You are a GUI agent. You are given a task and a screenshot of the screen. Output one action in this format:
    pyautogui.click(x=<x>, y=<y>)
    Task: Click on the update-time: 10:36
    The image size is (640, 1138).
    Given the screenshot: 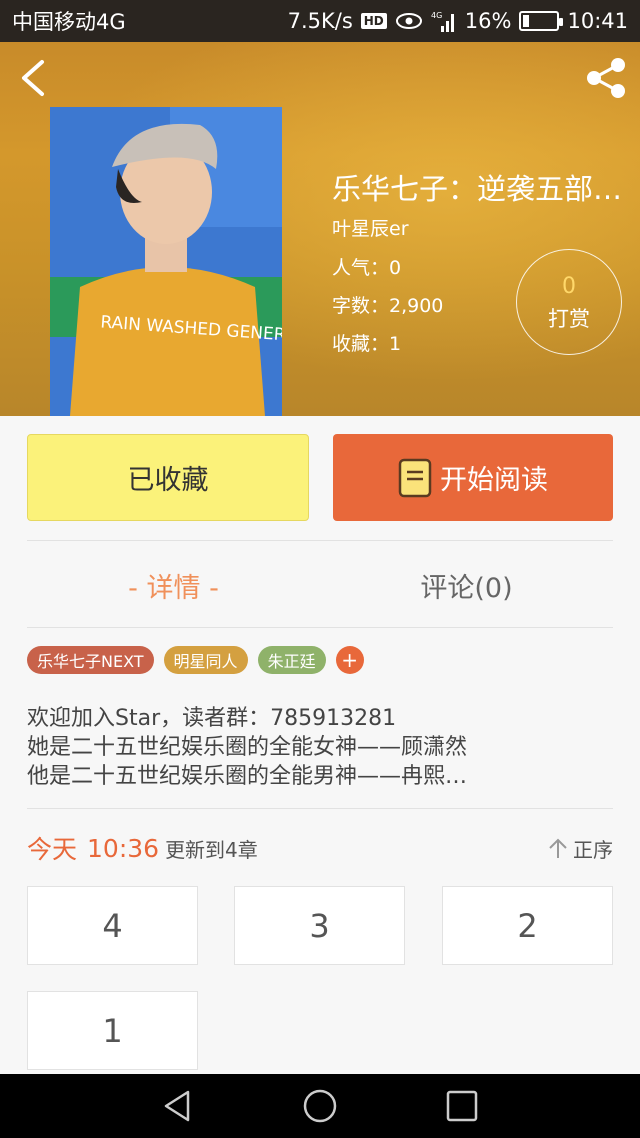 What is the action you would take?
    pyautogui.click(x=123, y=848)
    